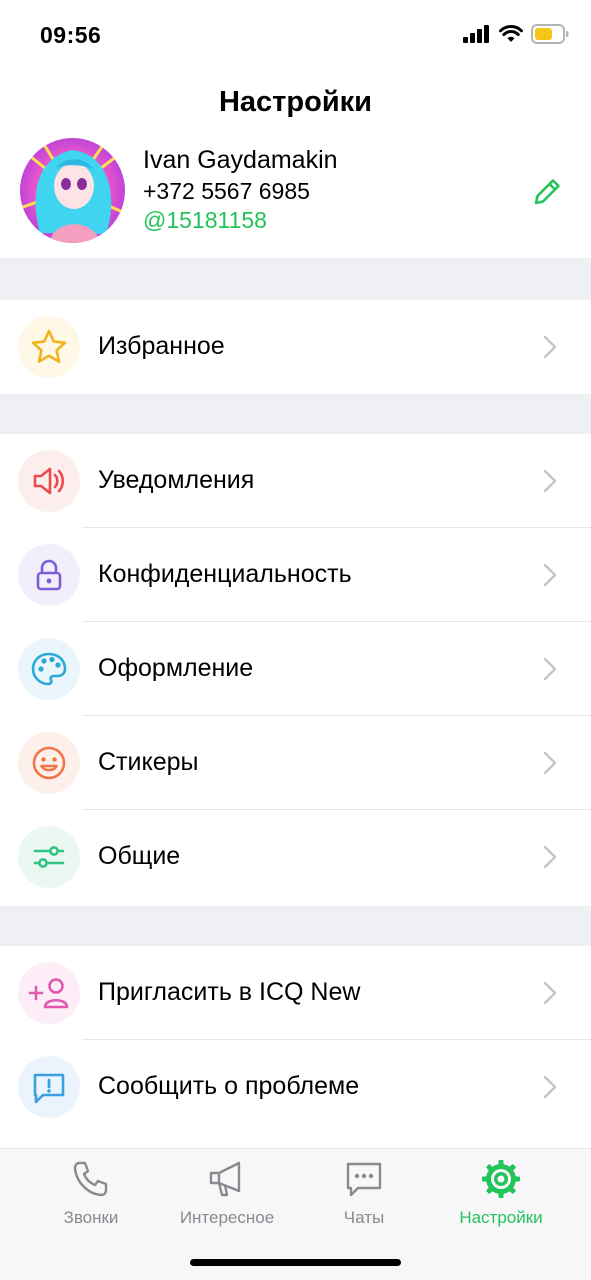 This screenshot has height=1280, width=591. Describe the element at coordinates (176, 668) in the screenshot. I see `settings-row-label: Оформление` at that location.